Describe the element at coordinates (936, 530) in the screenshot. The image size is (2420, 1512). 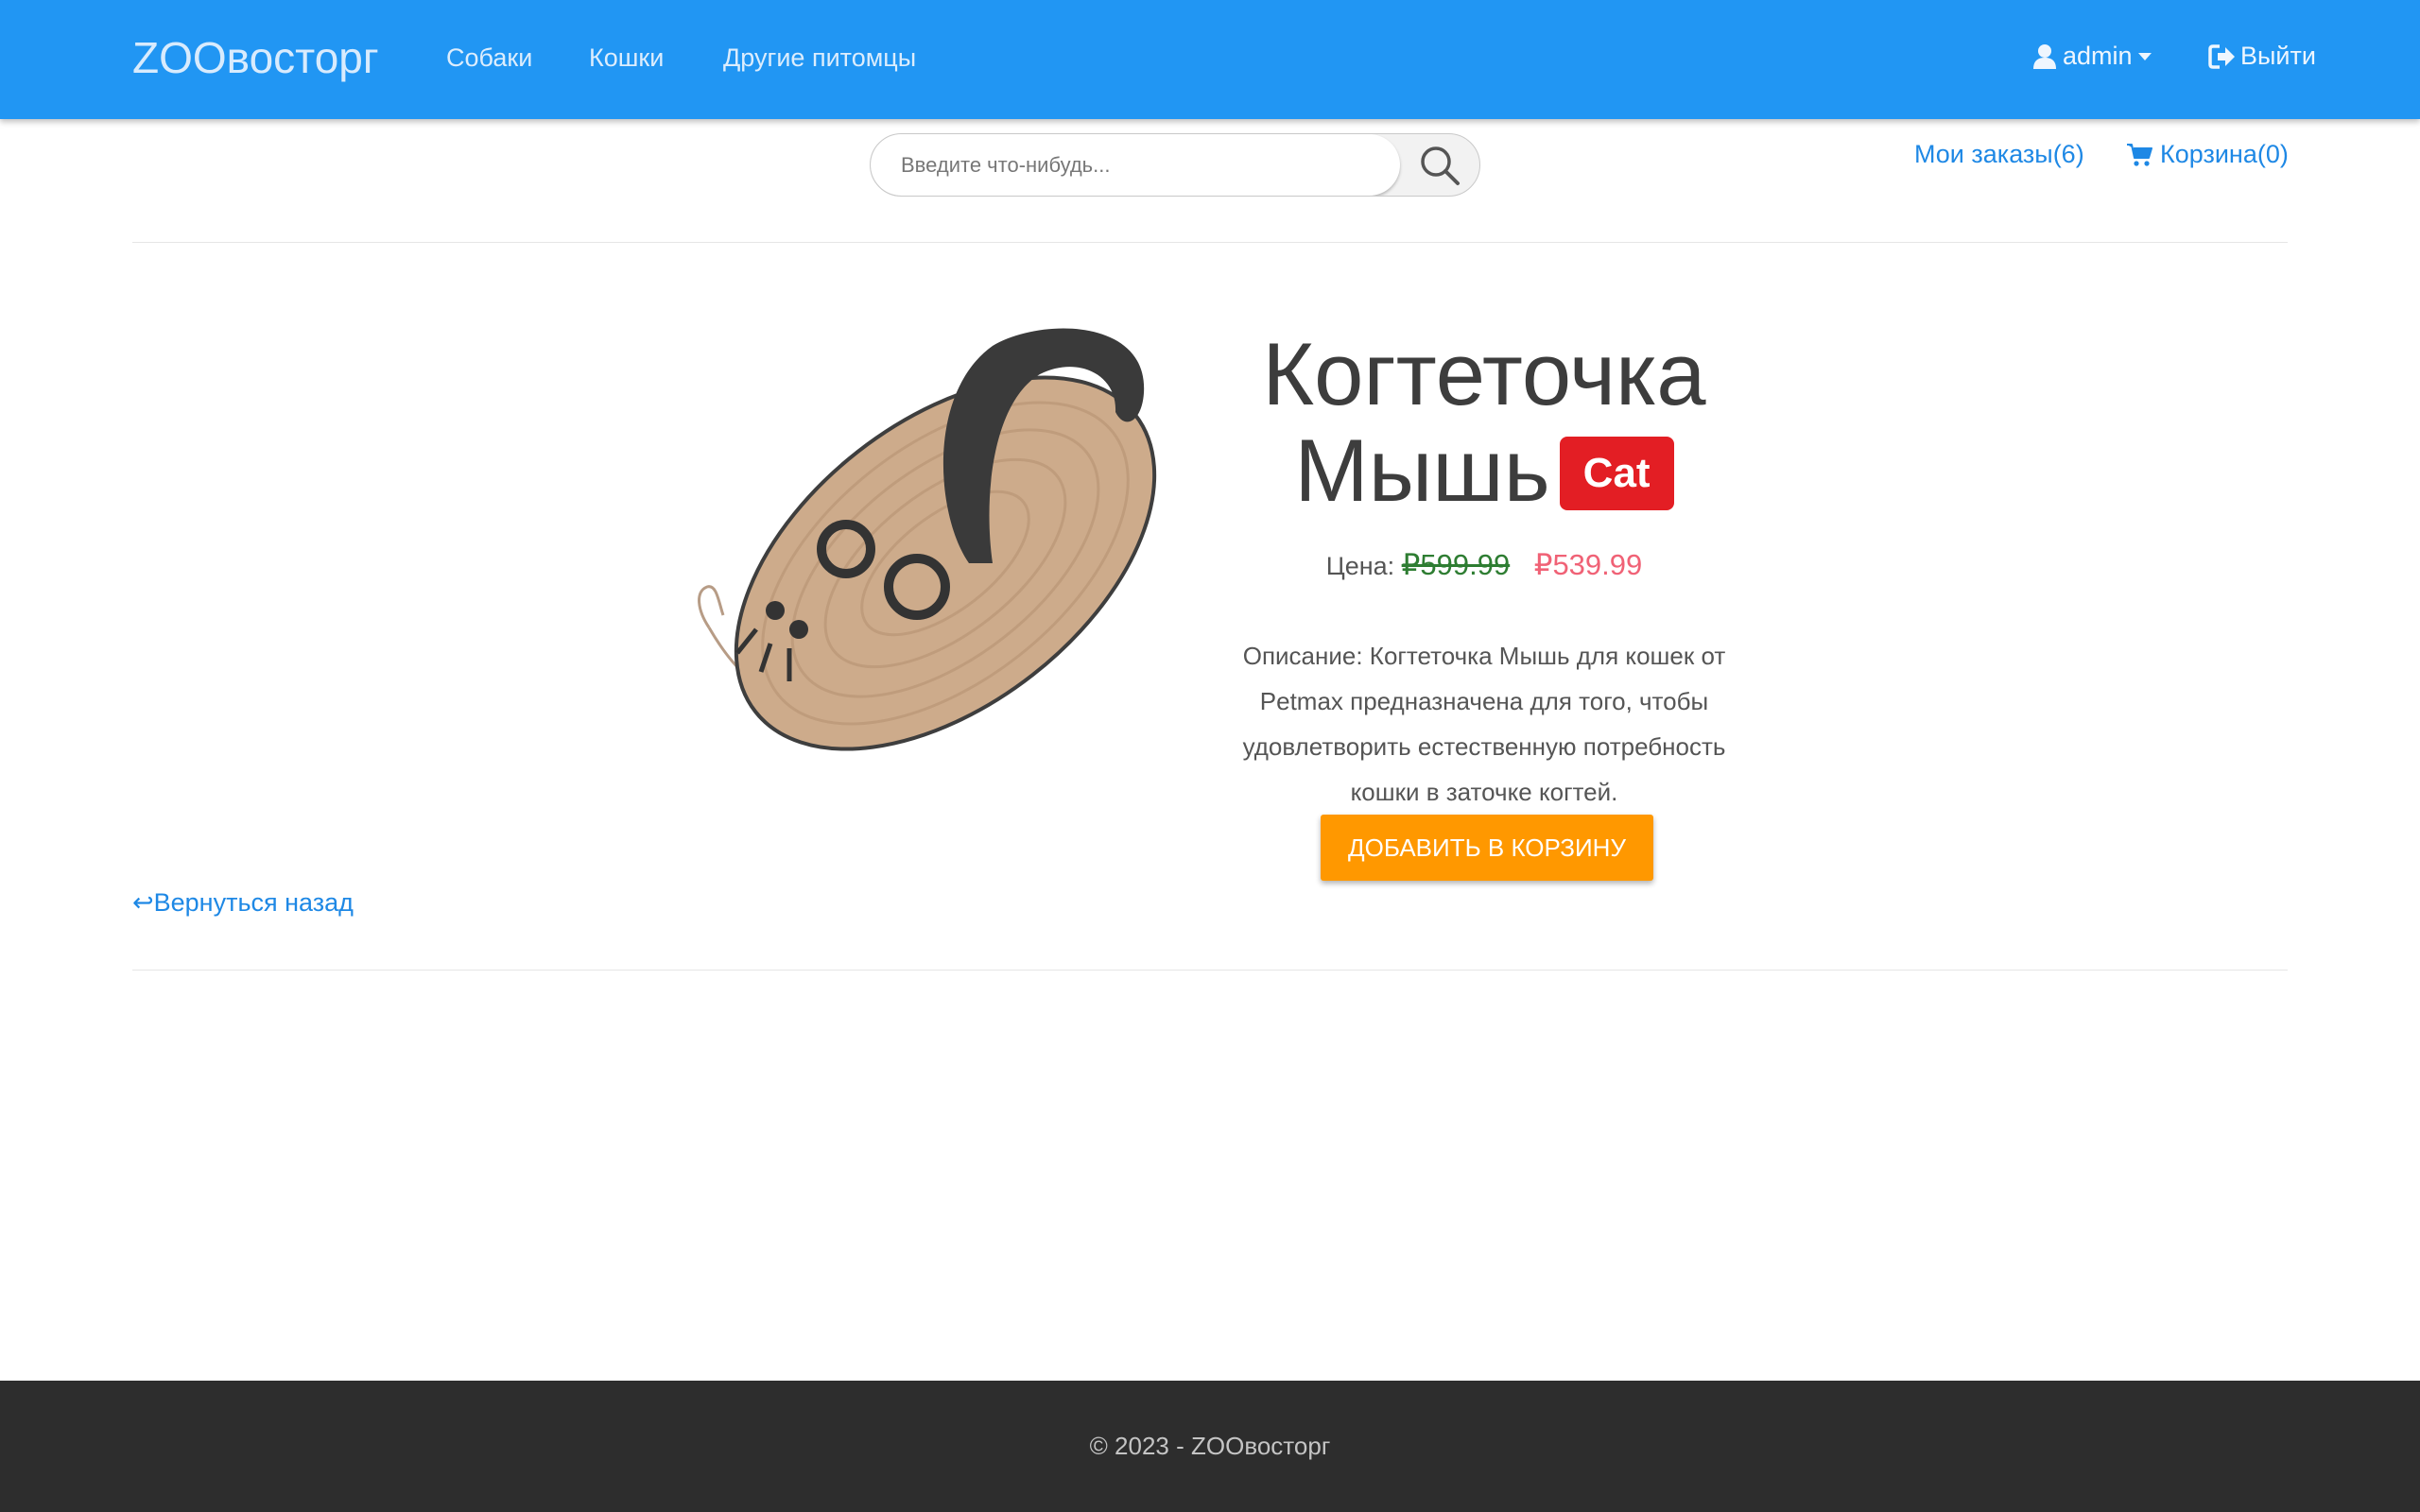
I see `product-image` at that location.